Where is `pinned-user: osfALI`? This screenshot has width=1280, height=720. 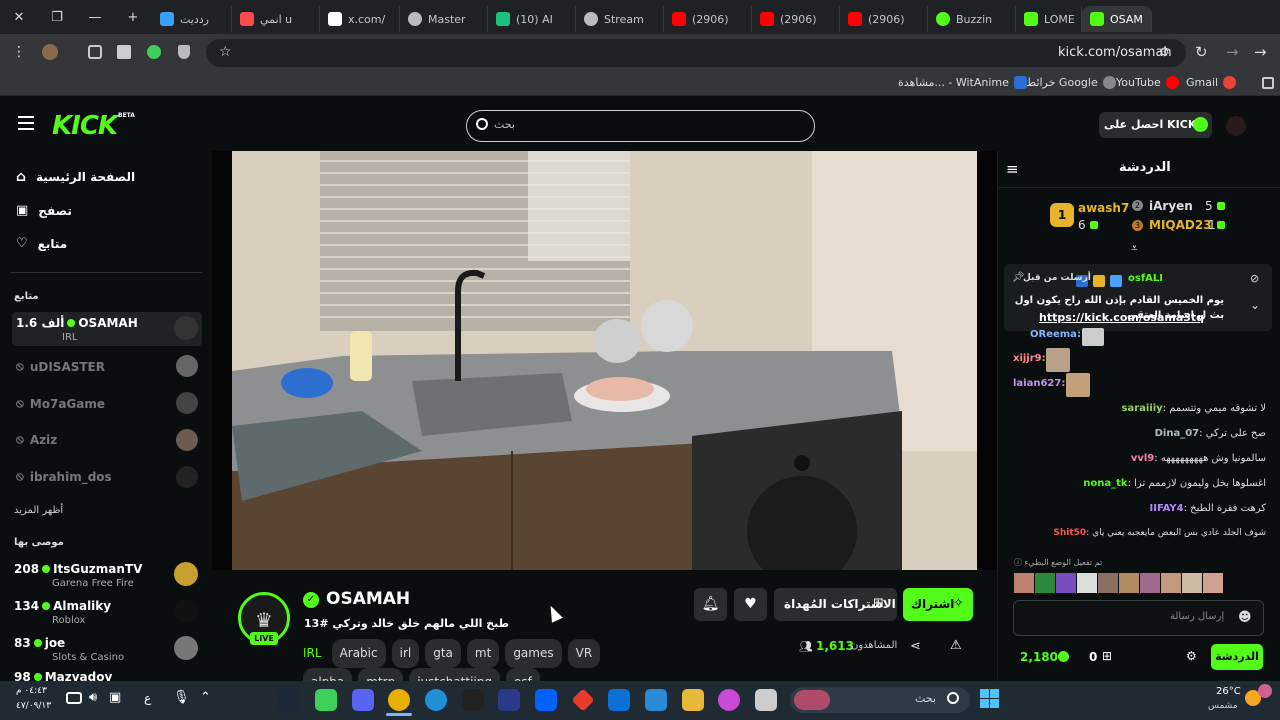 pinned-user: osfALI is located at coordinates (1145, 278).